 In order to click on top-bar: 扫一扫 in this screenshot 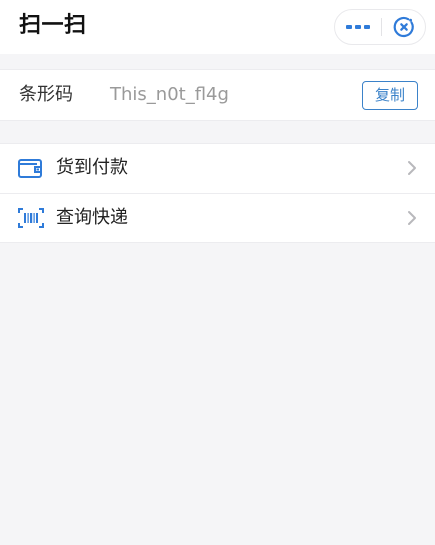, I will do `click(217, 27)`.